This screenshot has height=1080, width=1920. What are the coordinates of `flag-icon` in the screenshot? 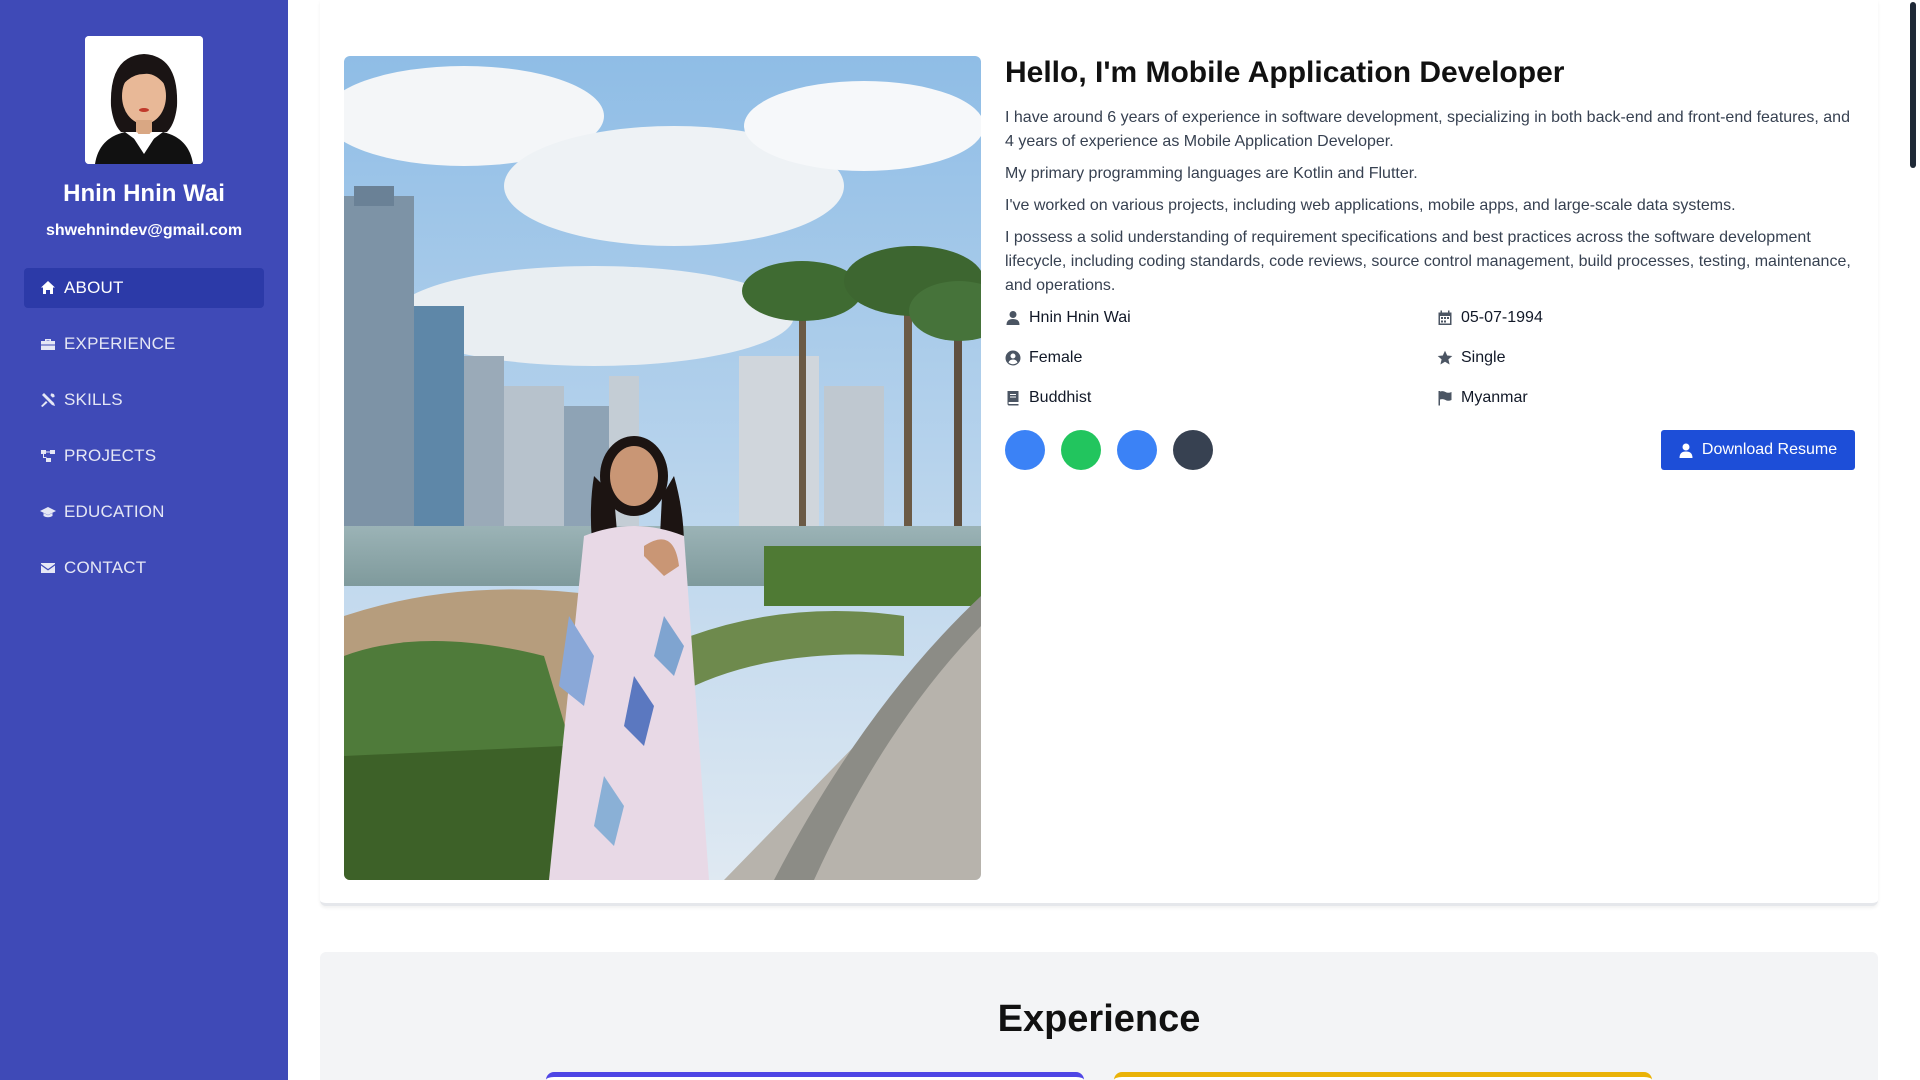 It's located at (1445, 398).